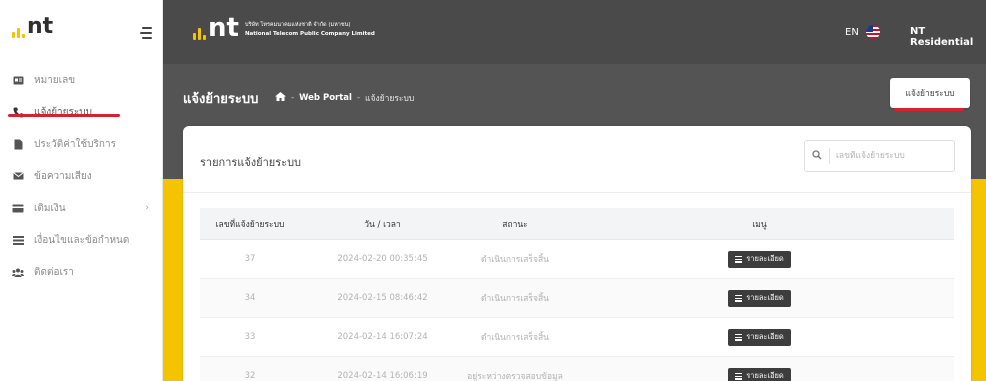 This screenshot has width=986, height=381. What do you see at coordinates (382, 298) in the screenshot?
I see `cell-datetime: 2024-02-15 08:46:42` at bounding box center [382, 298].